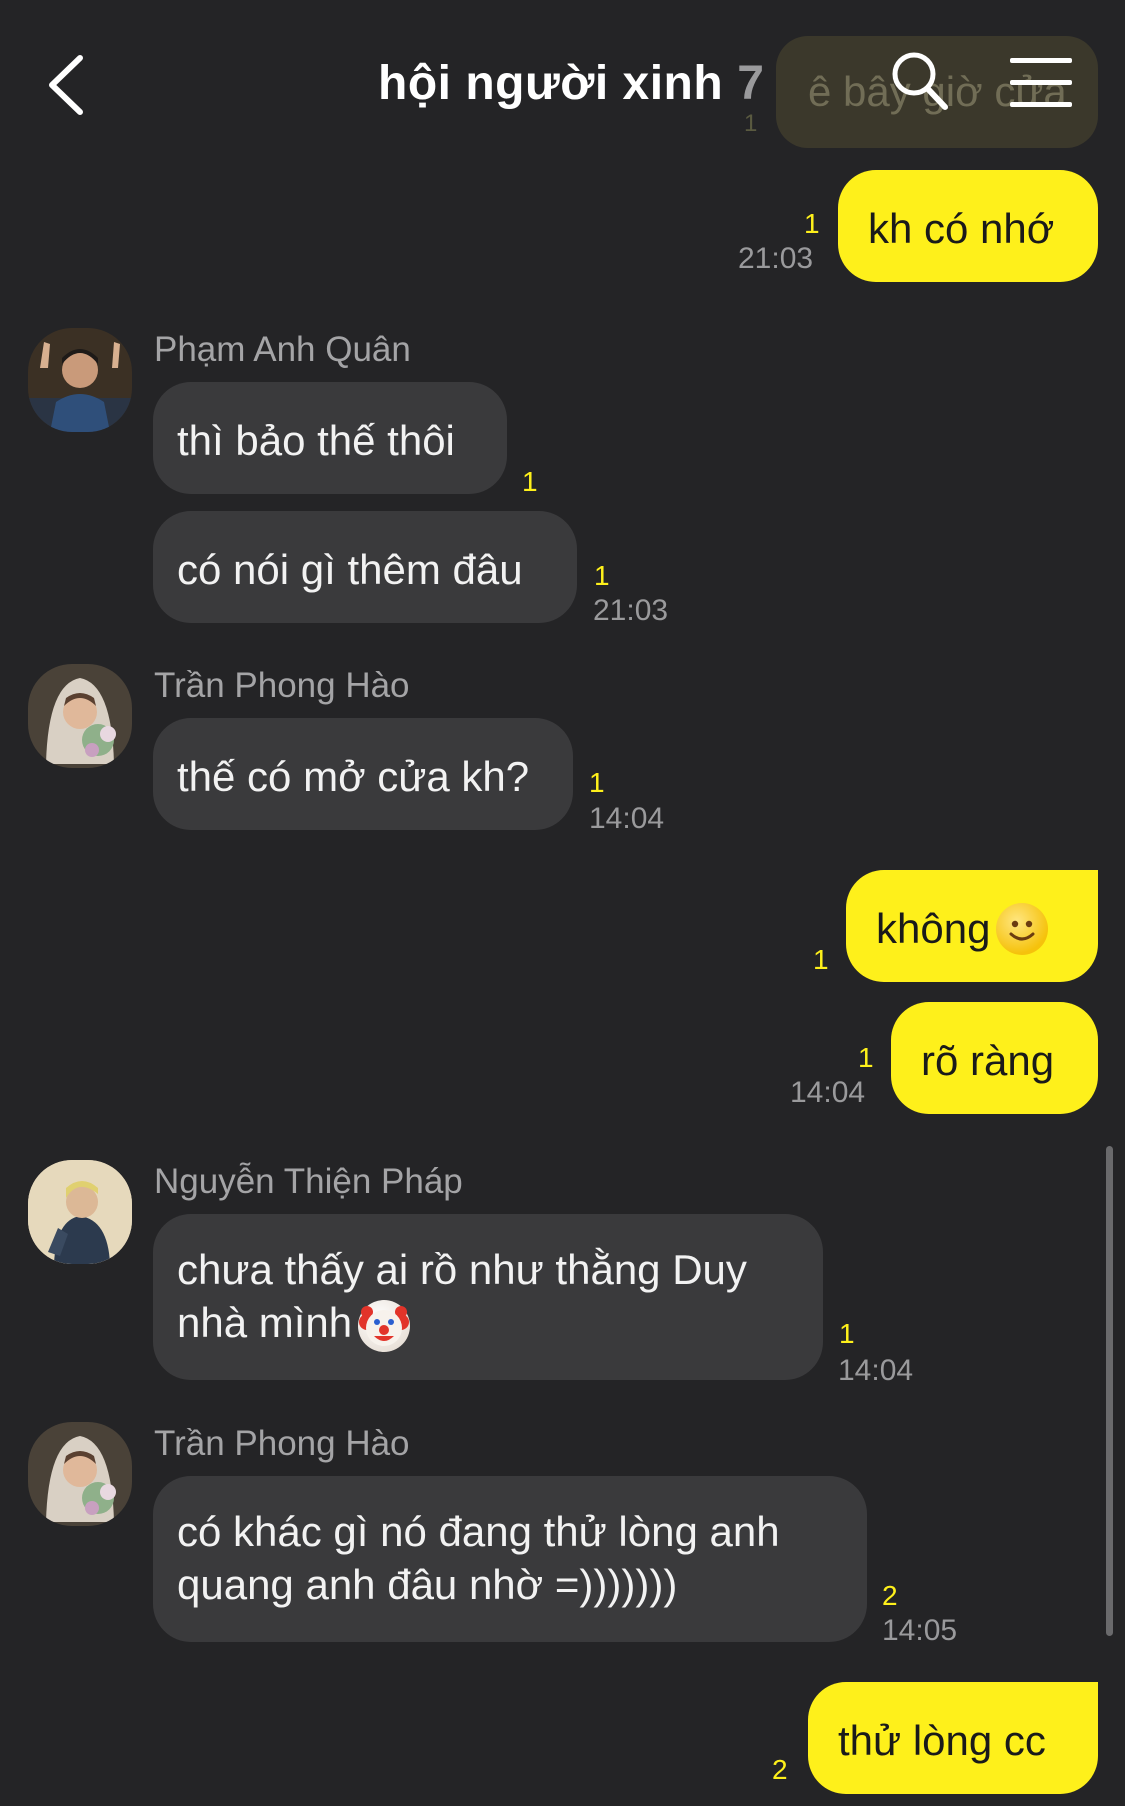  What do you see at coordinates (265, 1322) in the screenshot?
I see `message-text-line2: nhà mình` at bounding box center [265, 1322].